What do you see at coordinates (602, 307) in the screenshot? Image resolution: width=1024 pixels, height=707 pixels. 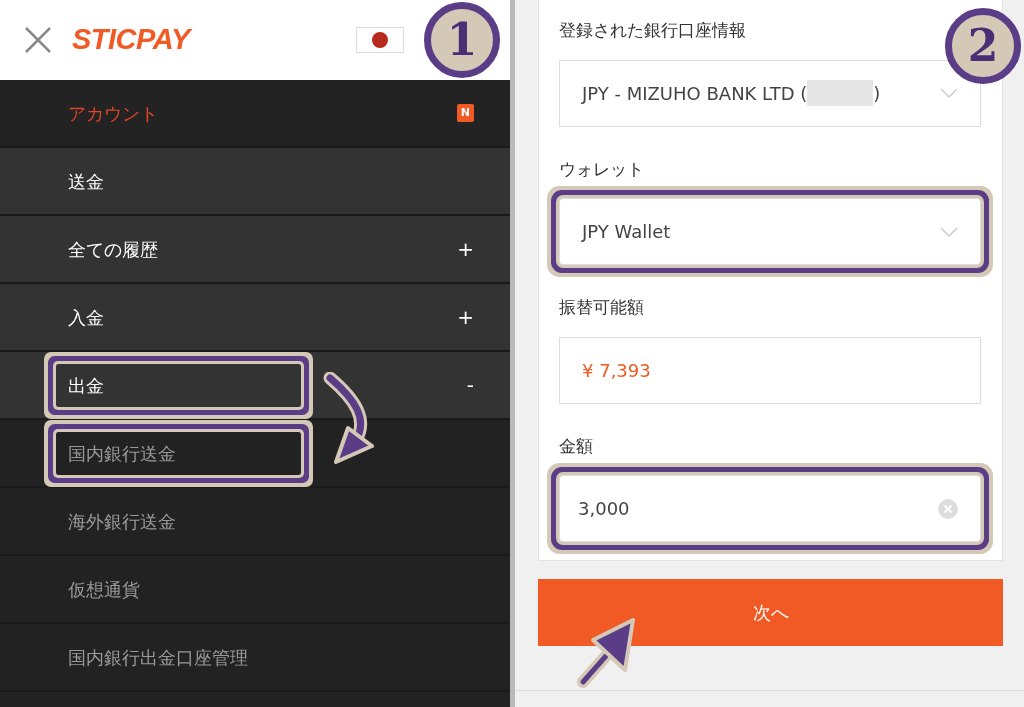 I see `field-label: 振替可能額` at bounding box center [602, 307].